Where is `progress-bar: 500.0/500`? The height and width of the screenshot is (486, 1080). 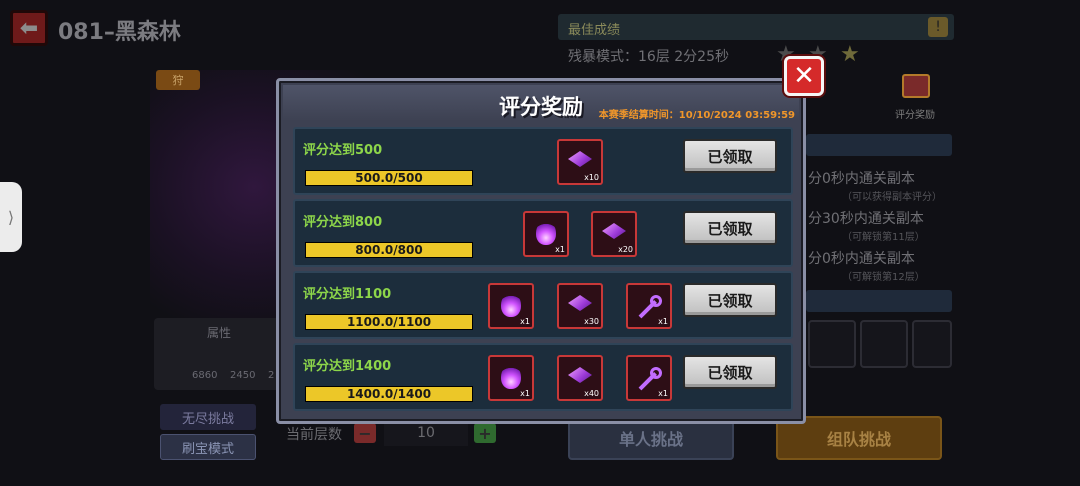
progress-bar: 500.0/500 is located at coordinates (389, 178).